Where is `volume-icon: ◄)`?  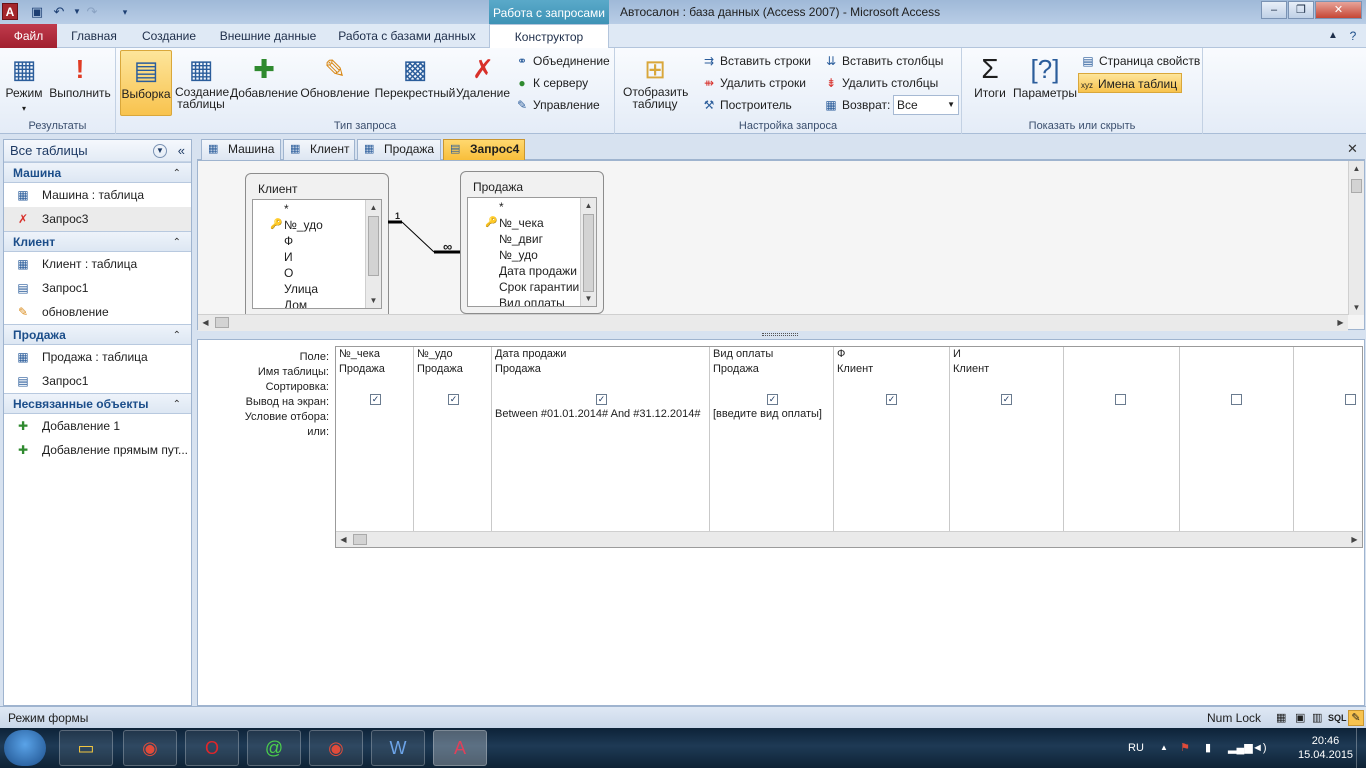
volume-icon: ◄) is located at coordinates (1259, 748).